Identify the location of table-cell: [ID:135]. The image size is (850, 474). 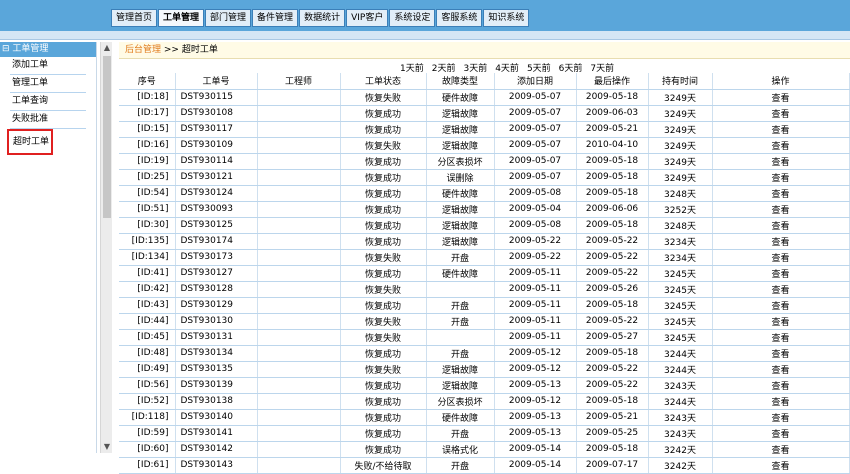
(147, 241).